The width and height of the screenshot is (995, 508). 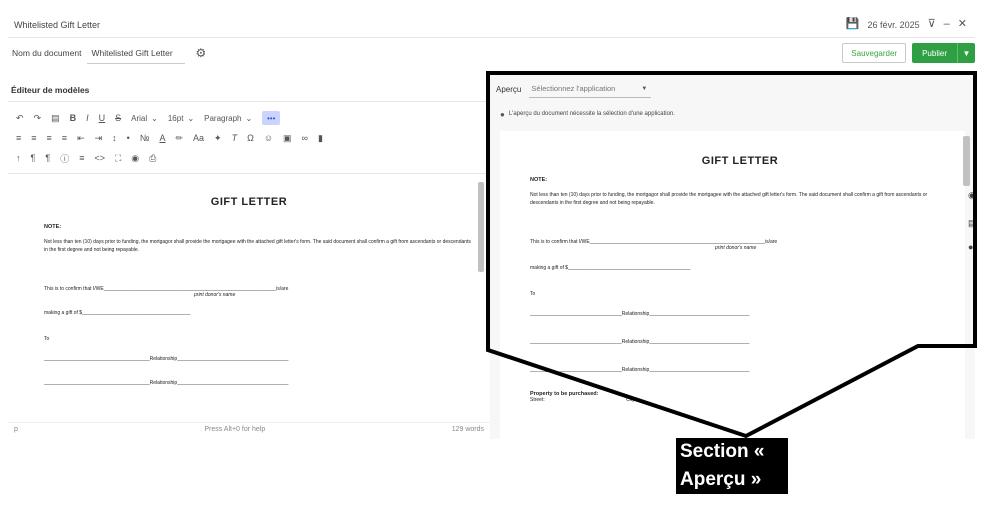 I want to click on preview-title: GIFT LETTER, so click(x=740, y=161).